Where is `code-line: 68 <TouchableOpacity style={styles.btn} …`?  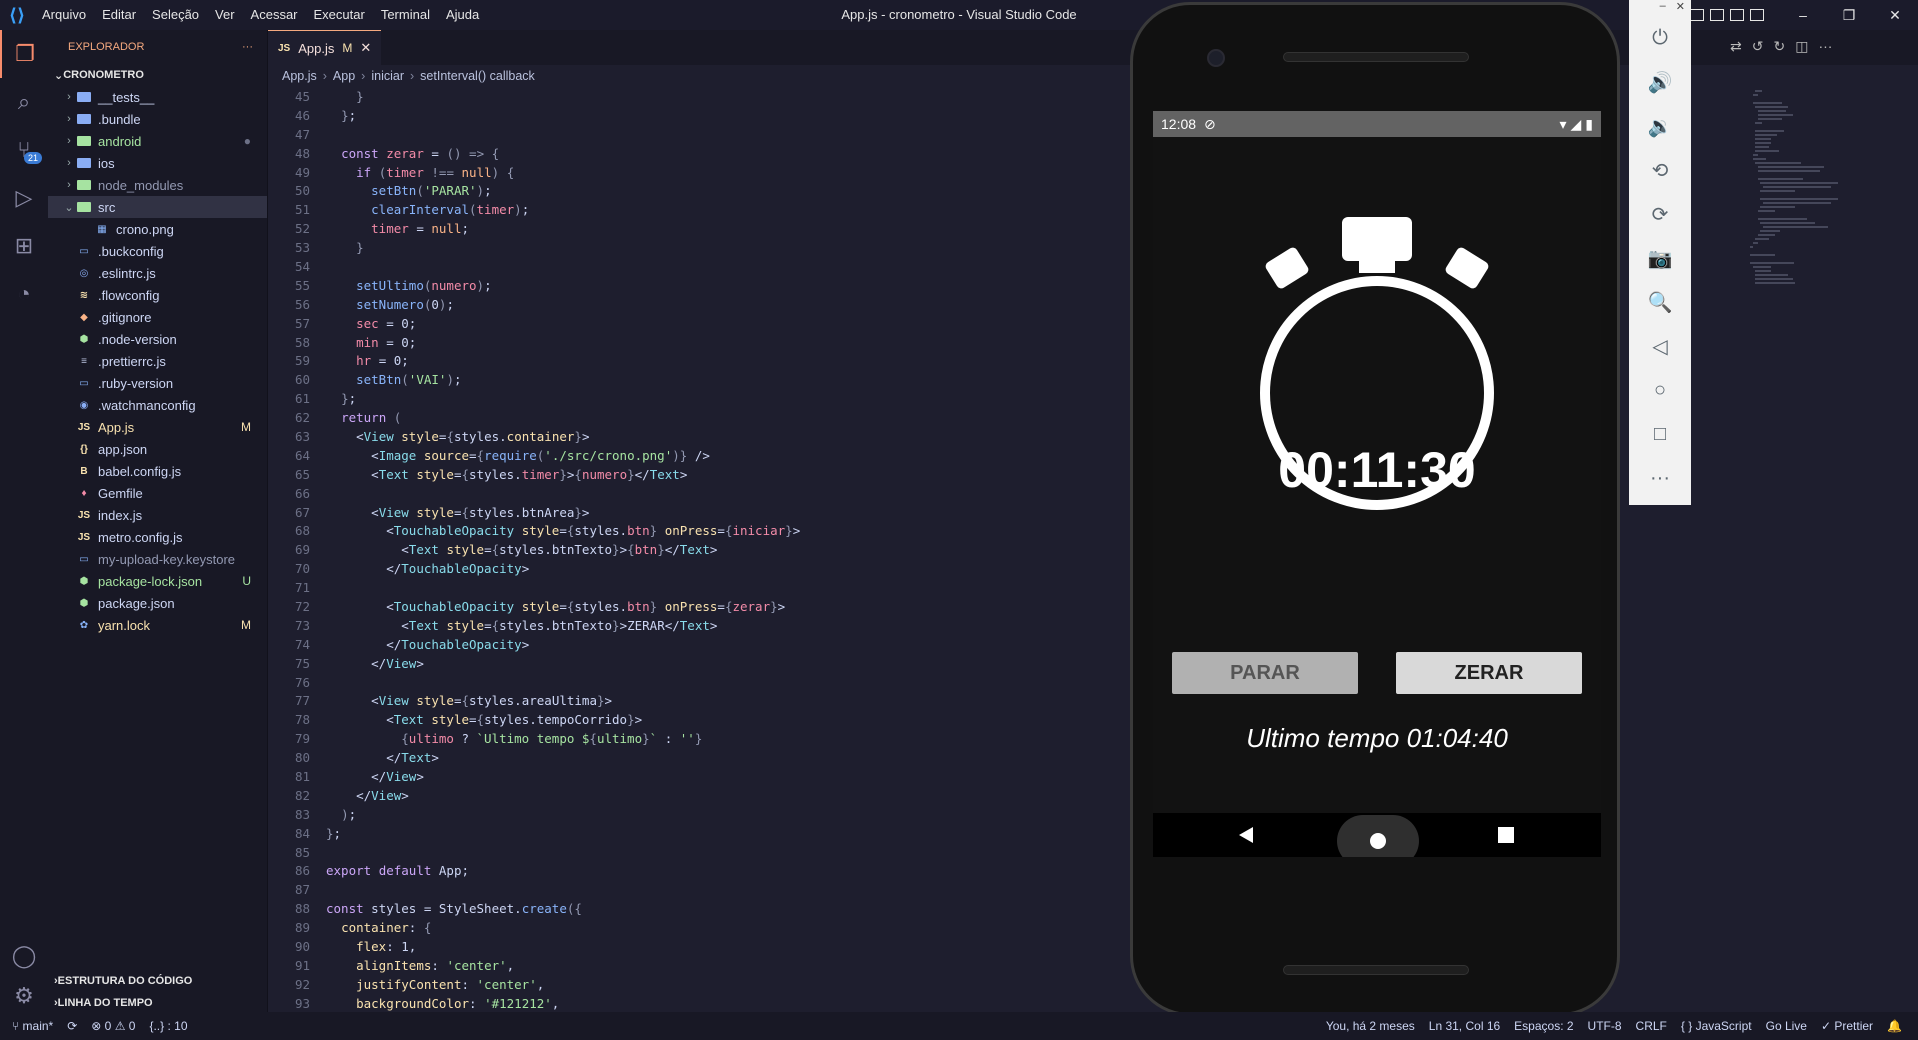
code-line: 68 <TouchableOpacity style={styles.btn} … is located at coordinates (698, 530).